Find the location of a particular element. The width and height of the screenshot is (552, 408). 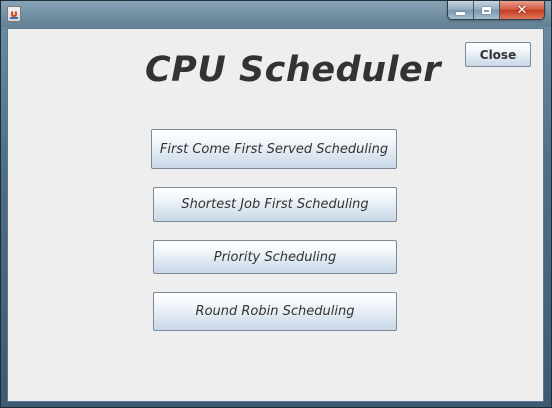

title-bar: ✕ is located at coordinates (276, 14).